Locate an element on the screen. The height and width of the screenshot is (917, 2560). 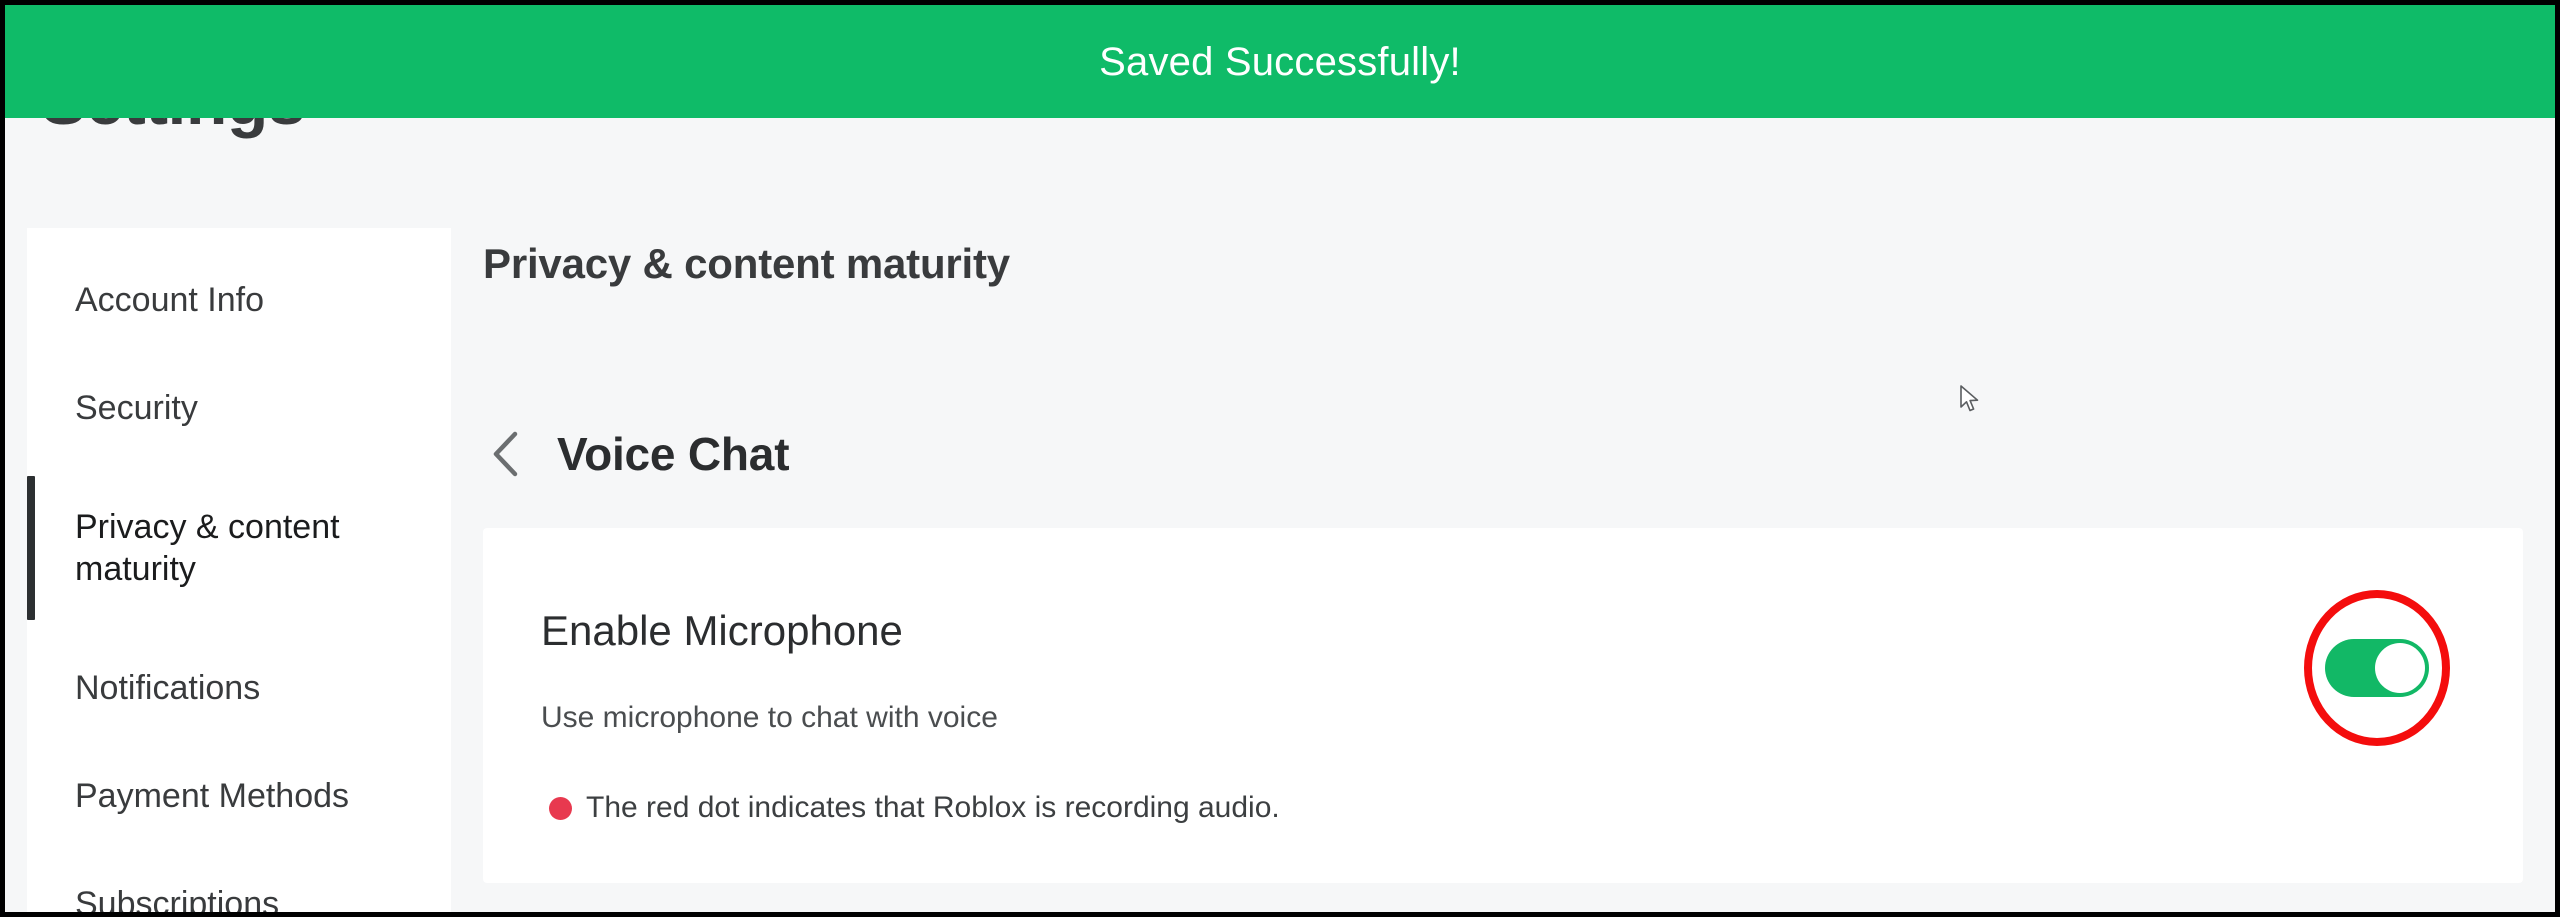
success-banner: Saved Successfully! is located at coordinates (1280, 61).